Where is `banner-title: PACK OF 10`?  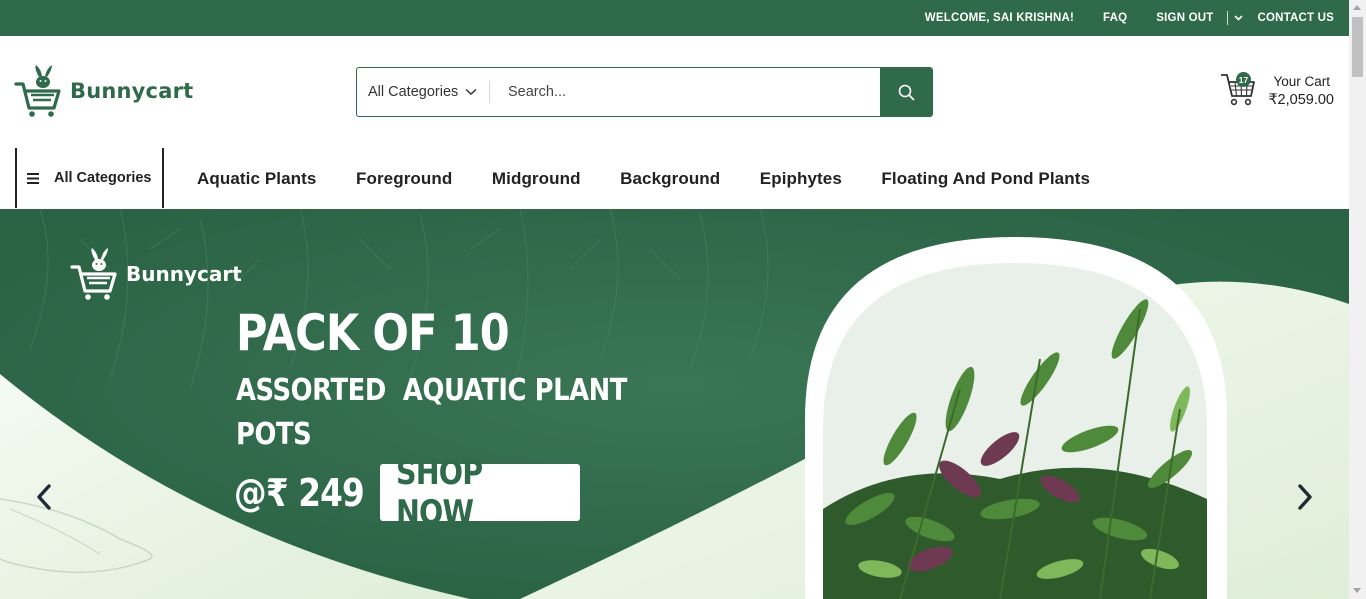
banner-title: PACK OF 10 is located at coordinates (373, 333).